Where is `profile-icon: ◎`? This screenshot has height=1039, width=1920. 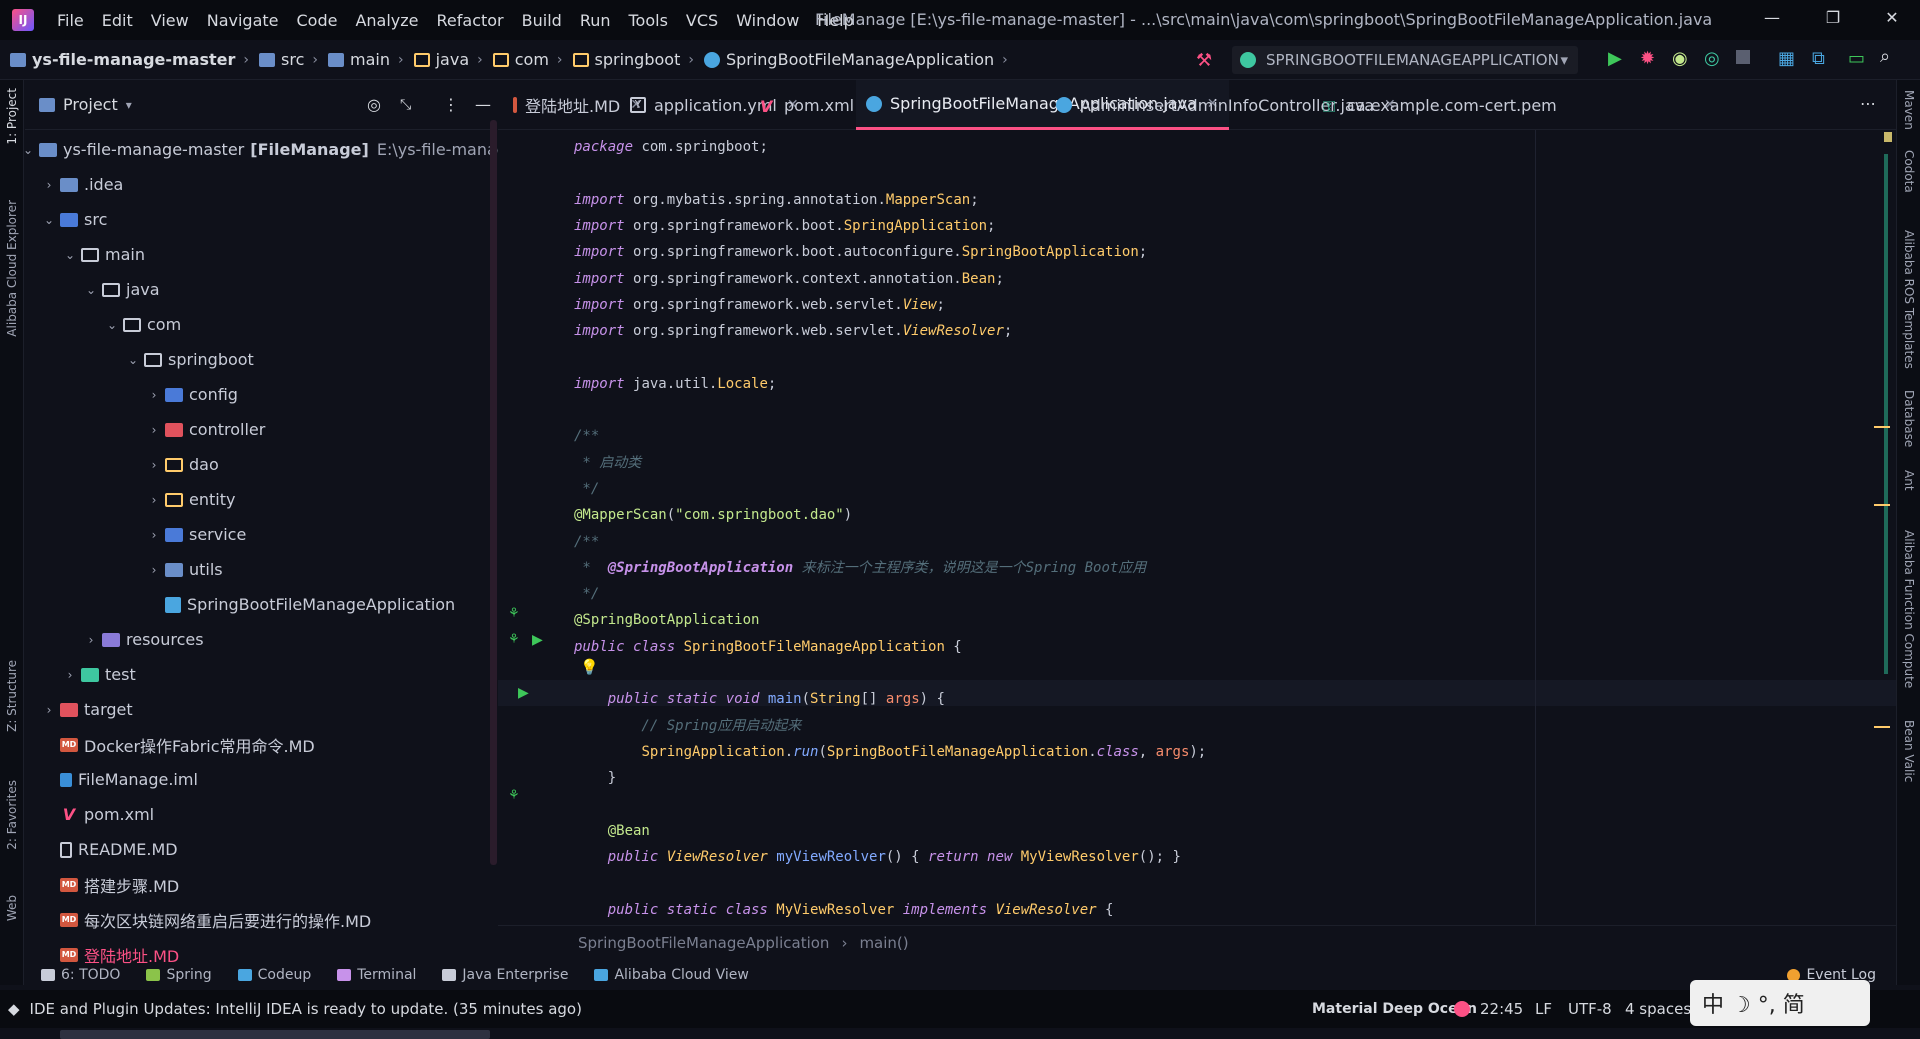
profile-icon: ◎ is located at coordinates (1712, 58).